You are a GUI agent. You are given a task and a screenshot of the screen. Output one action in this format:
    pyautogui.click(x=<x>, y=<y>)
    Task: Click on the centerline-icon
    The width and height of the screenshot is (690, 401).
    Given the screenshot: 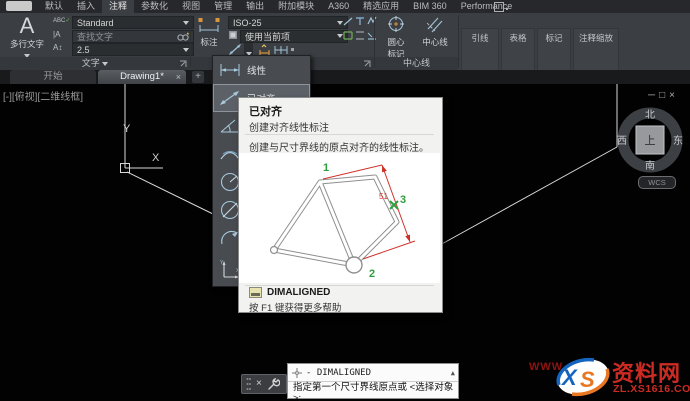 What is the action you would take?
    pyautogui.click(x=434, y=25)
    